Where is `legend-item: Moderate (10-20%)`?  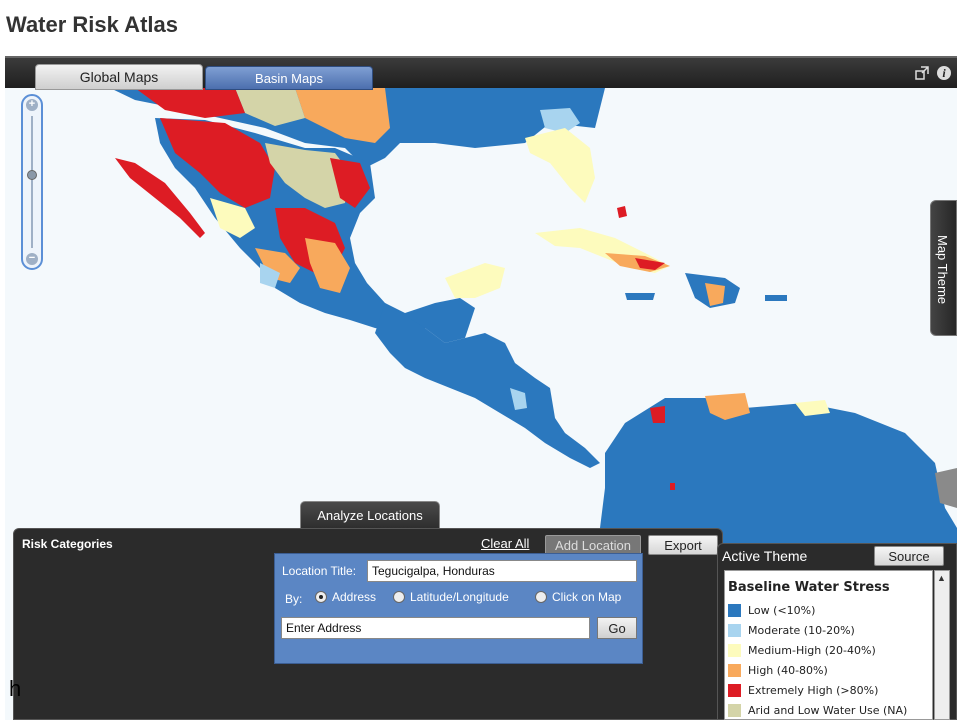 legend-item: Moderate (10-20%) is located at coordinates (791, 630).